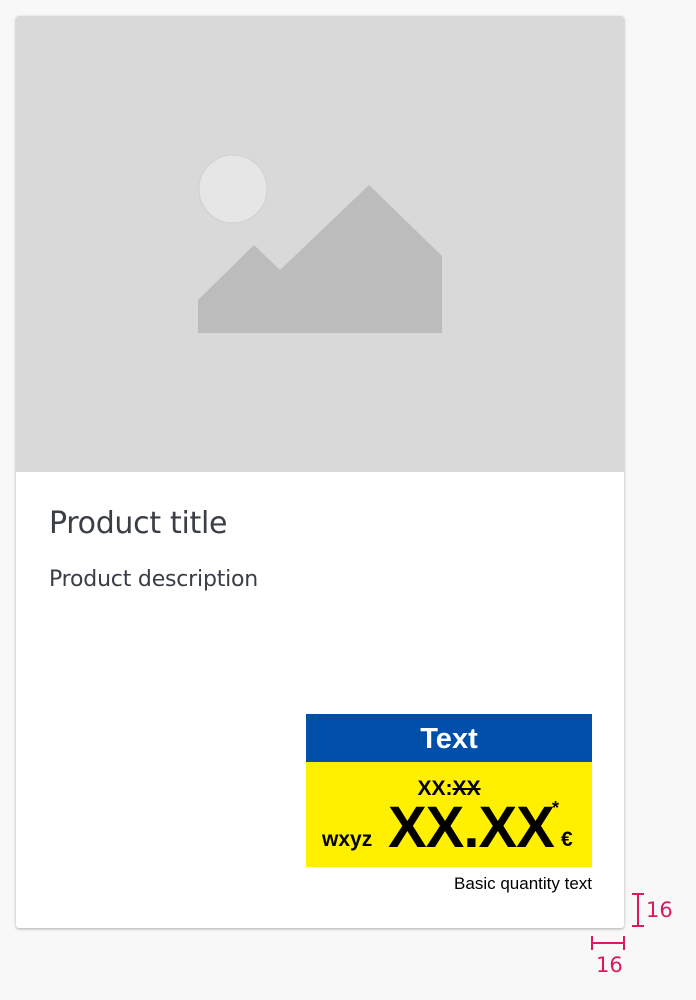 The image size is (696, 1000). What do you see at coordinates (154, 579) in the screenshot?
I see `product-description: Product description` at bounding box center [154, 579].